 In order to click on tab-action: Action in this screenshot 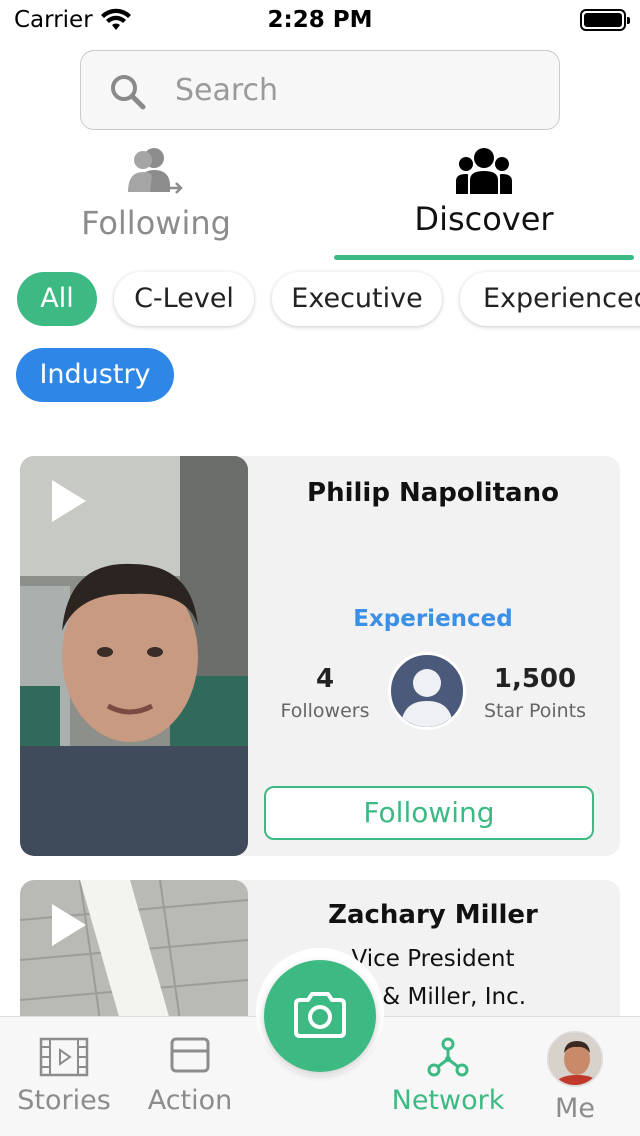, I will do `click(190, 1076)`.